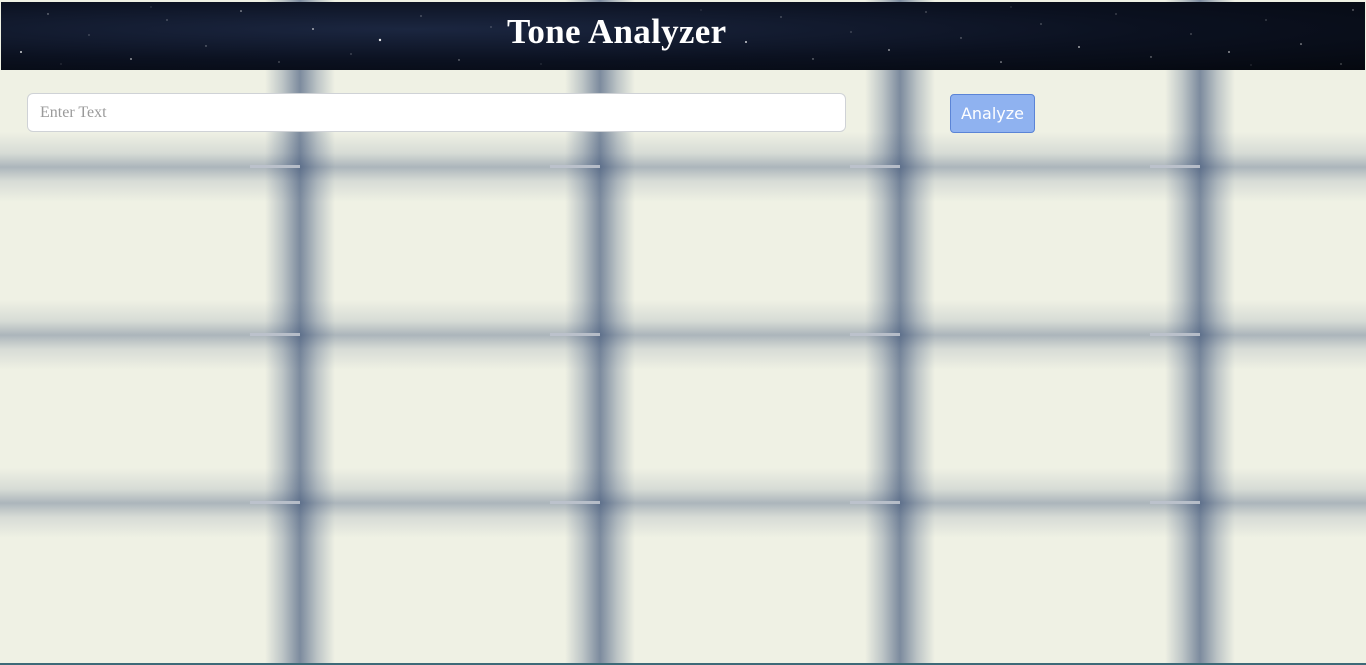 The image size is (1366, 665). What do you see at coordinates (992, 113) in the screenshot?
I see `analyze-button: Analyze` at bounding box center [992, 113].